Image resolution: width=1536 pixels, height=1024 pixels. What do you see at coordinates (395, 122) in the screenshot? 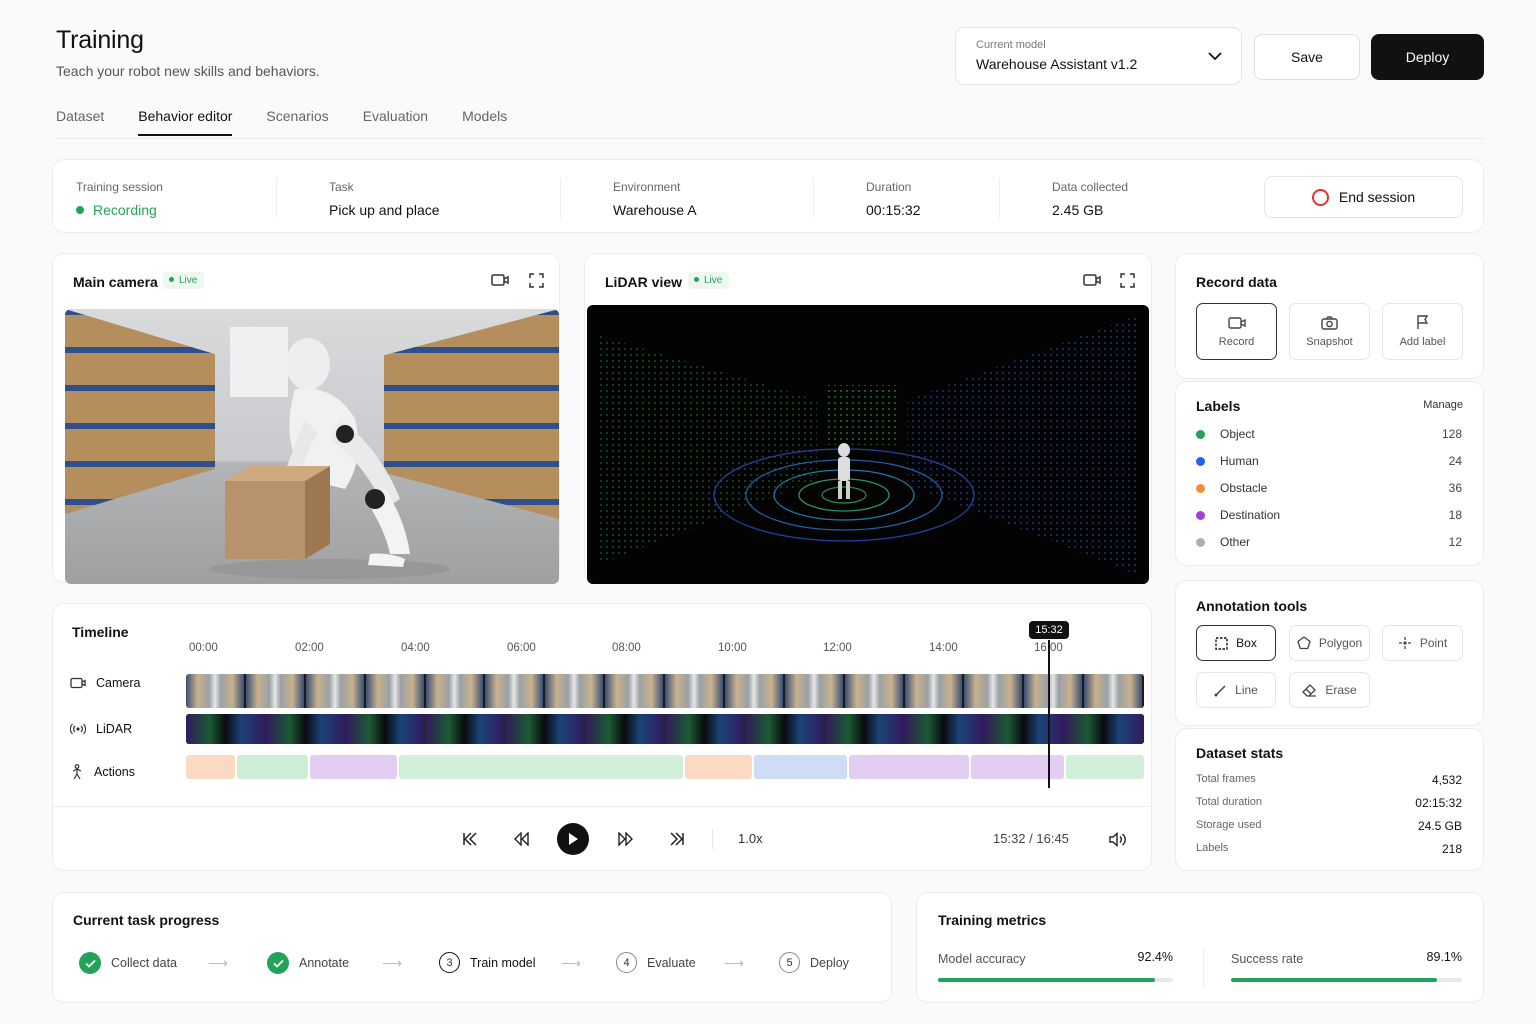
I see `tab-evaluation: Evaluation` at bounding box center [395, 122].